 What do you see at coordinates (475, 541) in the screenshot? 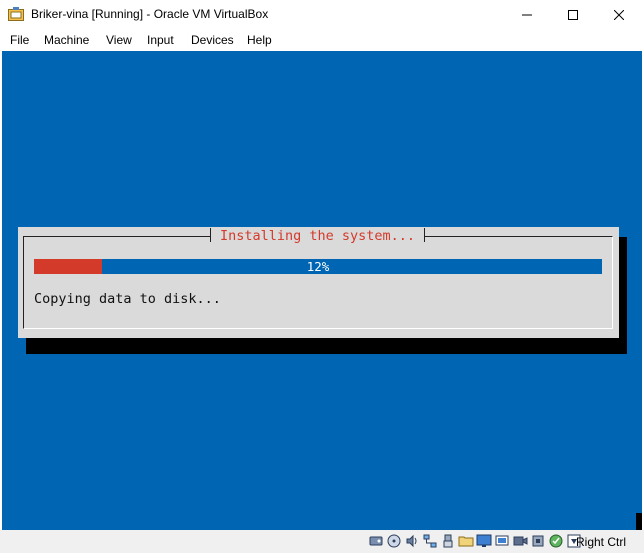
I see `status-icons` at bounding box center [475, 541].